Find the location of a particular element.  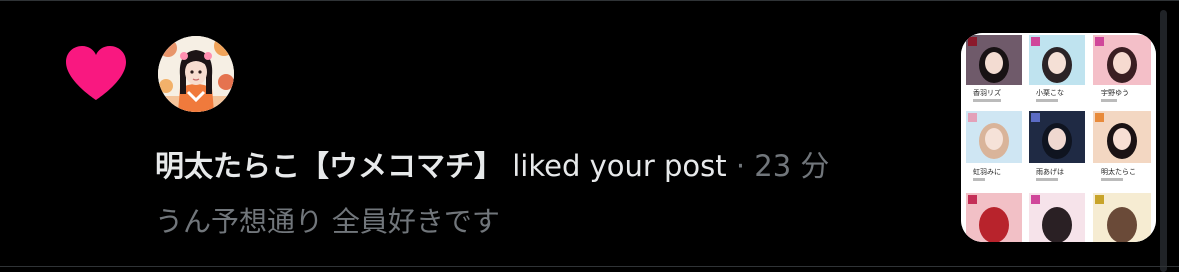

user-avatar is located at coordinates (196, 74).